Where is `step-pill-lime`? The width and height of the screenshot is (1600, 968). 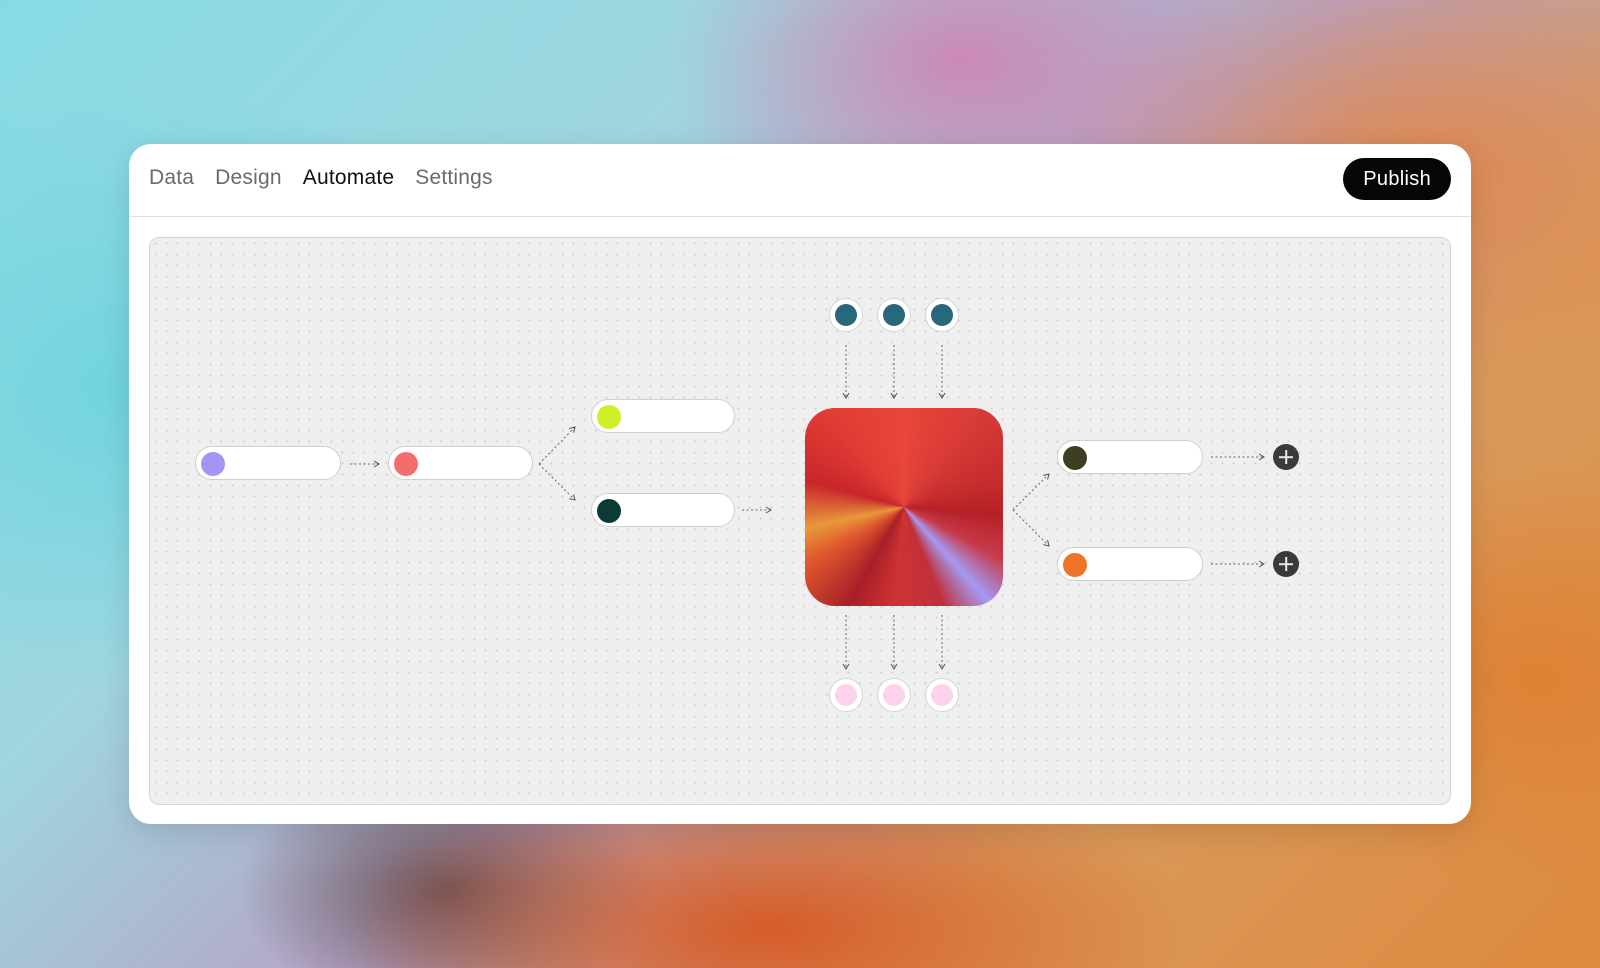
step-pill-lime is located at coordinates (663, 416).